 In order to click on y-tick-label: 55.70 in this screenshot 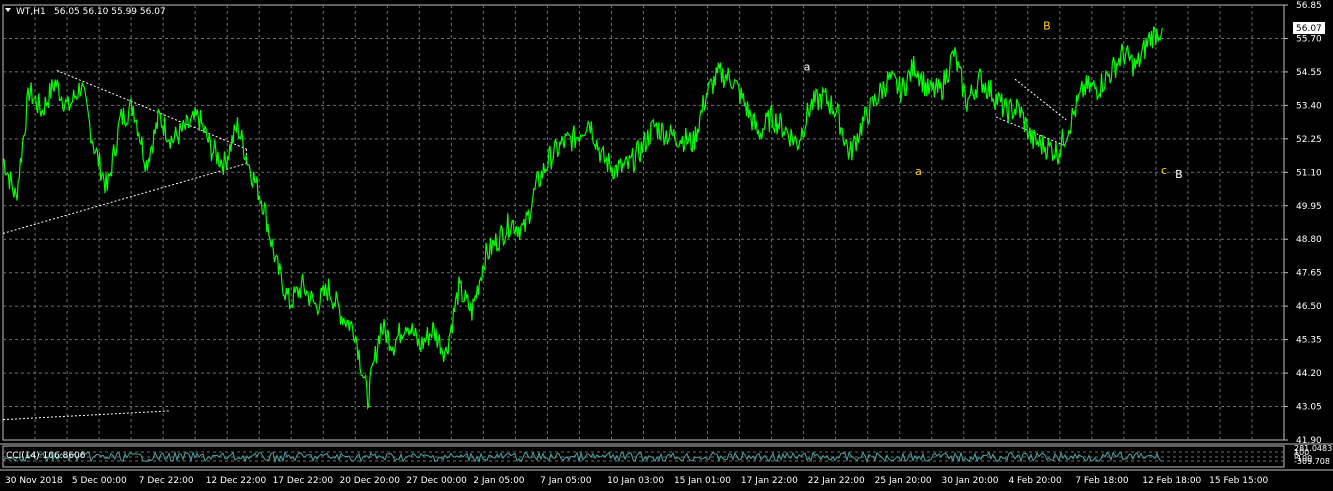, I will do `click(1309, 39)`.